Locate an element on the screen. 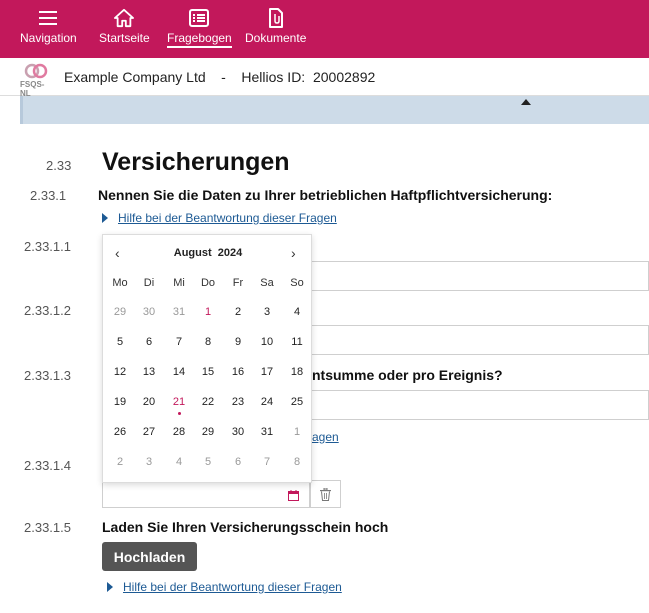  nav-fragebogen: Fragebogen is located at coordinates (199, 28).